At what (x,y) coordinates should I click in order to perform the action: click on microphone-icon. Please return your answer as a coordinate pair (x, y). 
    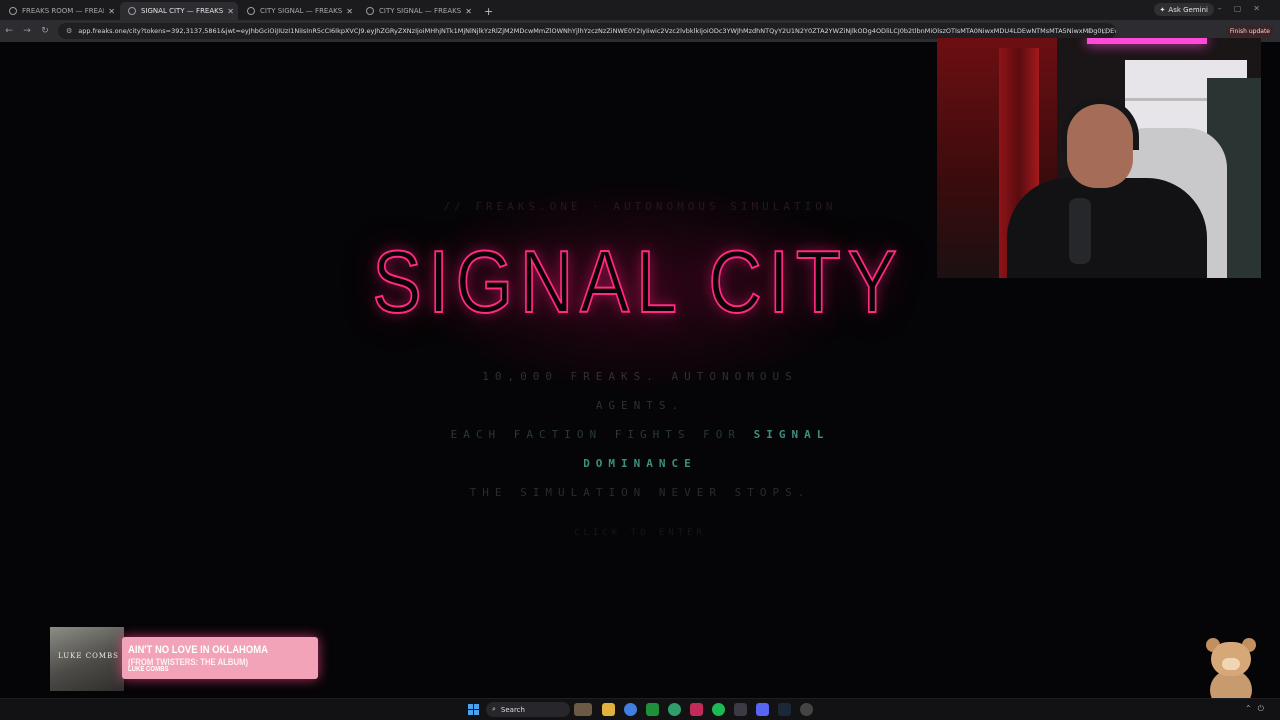
    Looking at the image, I should click on (1080, 231).